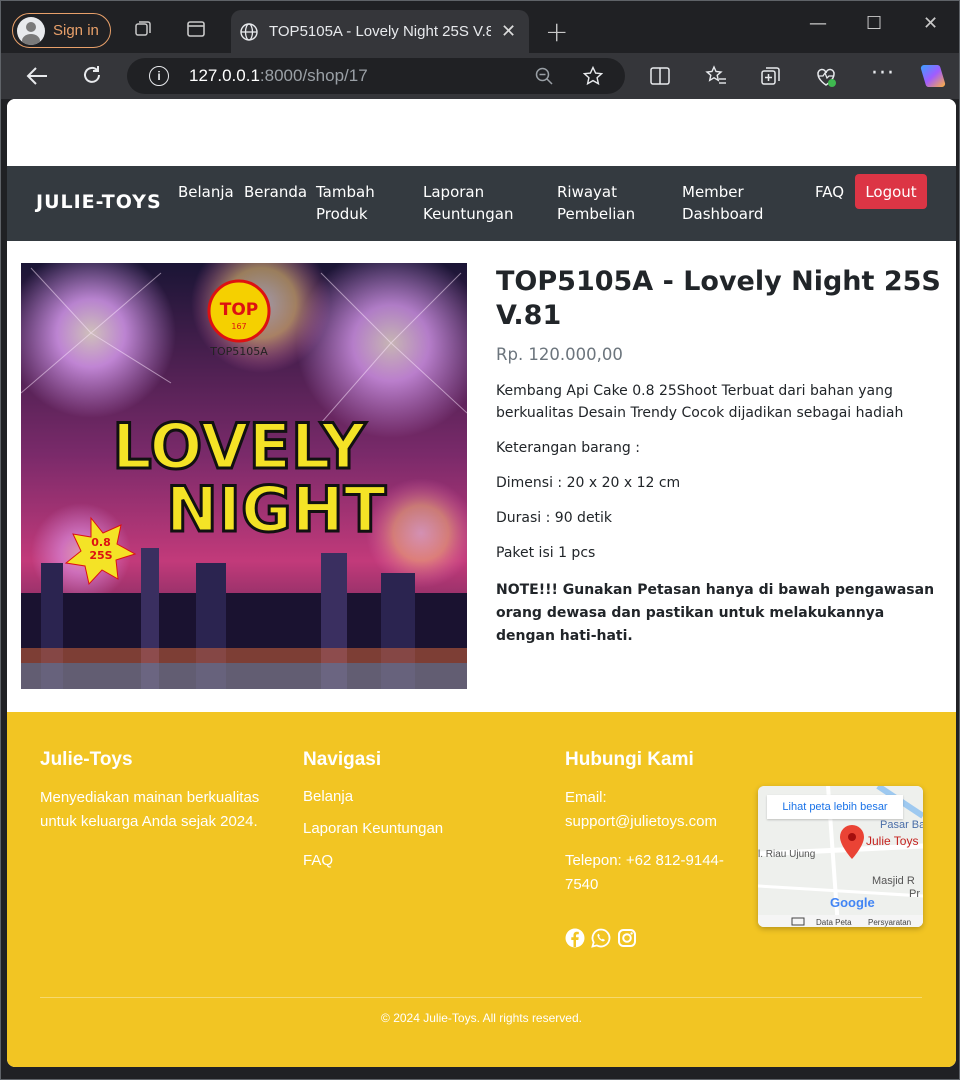 The height and width of the screenshot is (1080, 960). Describe the element at coordinates (239, 310) in the screenshot. I see `image-badge-top: TOP` at that location.